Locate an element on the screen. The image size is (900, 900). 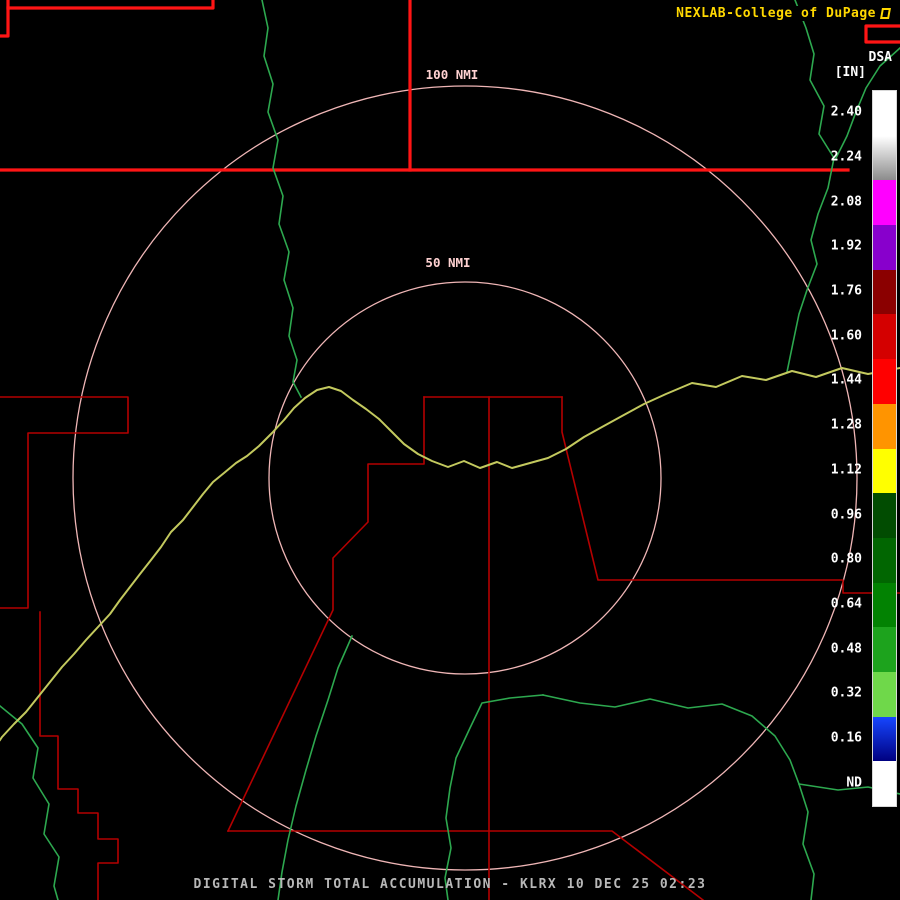
legend-value-label: ND is located at coordinates (854, 783).